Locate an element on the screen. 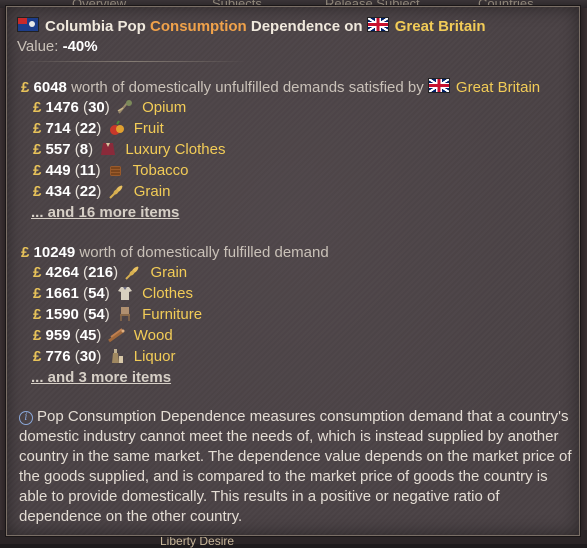 Image resolution: width=587 pixels, height=548 pixels. title-country: Columbia is located at coordinates (79, 26).